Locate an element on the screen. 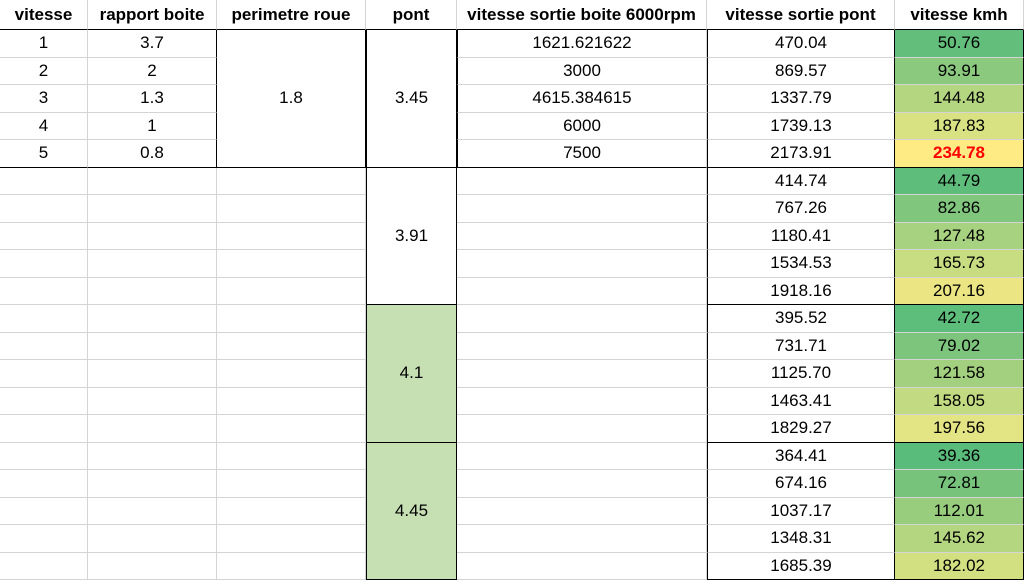 This screenshot has height=585, width=1024. cell-pont-ratio: 4.45 is located at coordinates (411, 511).